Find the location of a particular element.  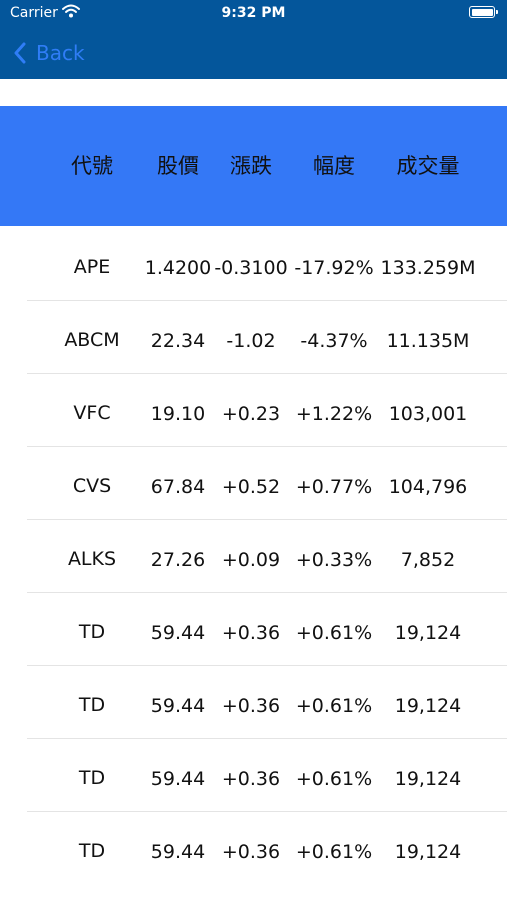

table-row: ABCM 22.34 -1.02 -4.37% 11.135M is located at coordinates (253, 337).